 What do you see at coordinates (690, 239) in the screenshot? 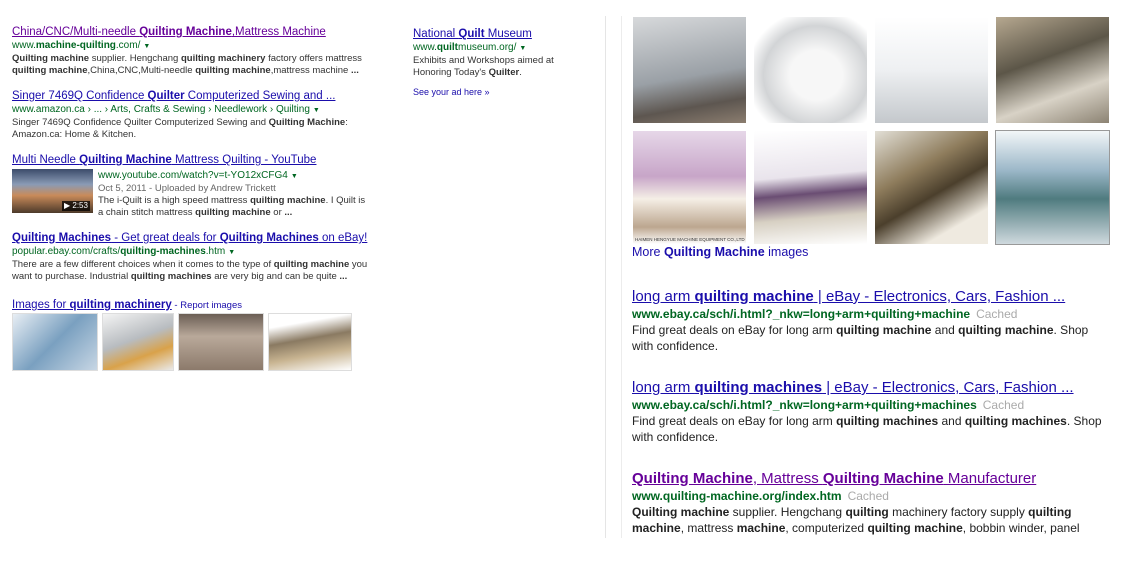
I see `image-caption: HAIMEN HENGYUE MACHINE EQUIPMENT CO.,LTD` at bounding box center [690, 239].